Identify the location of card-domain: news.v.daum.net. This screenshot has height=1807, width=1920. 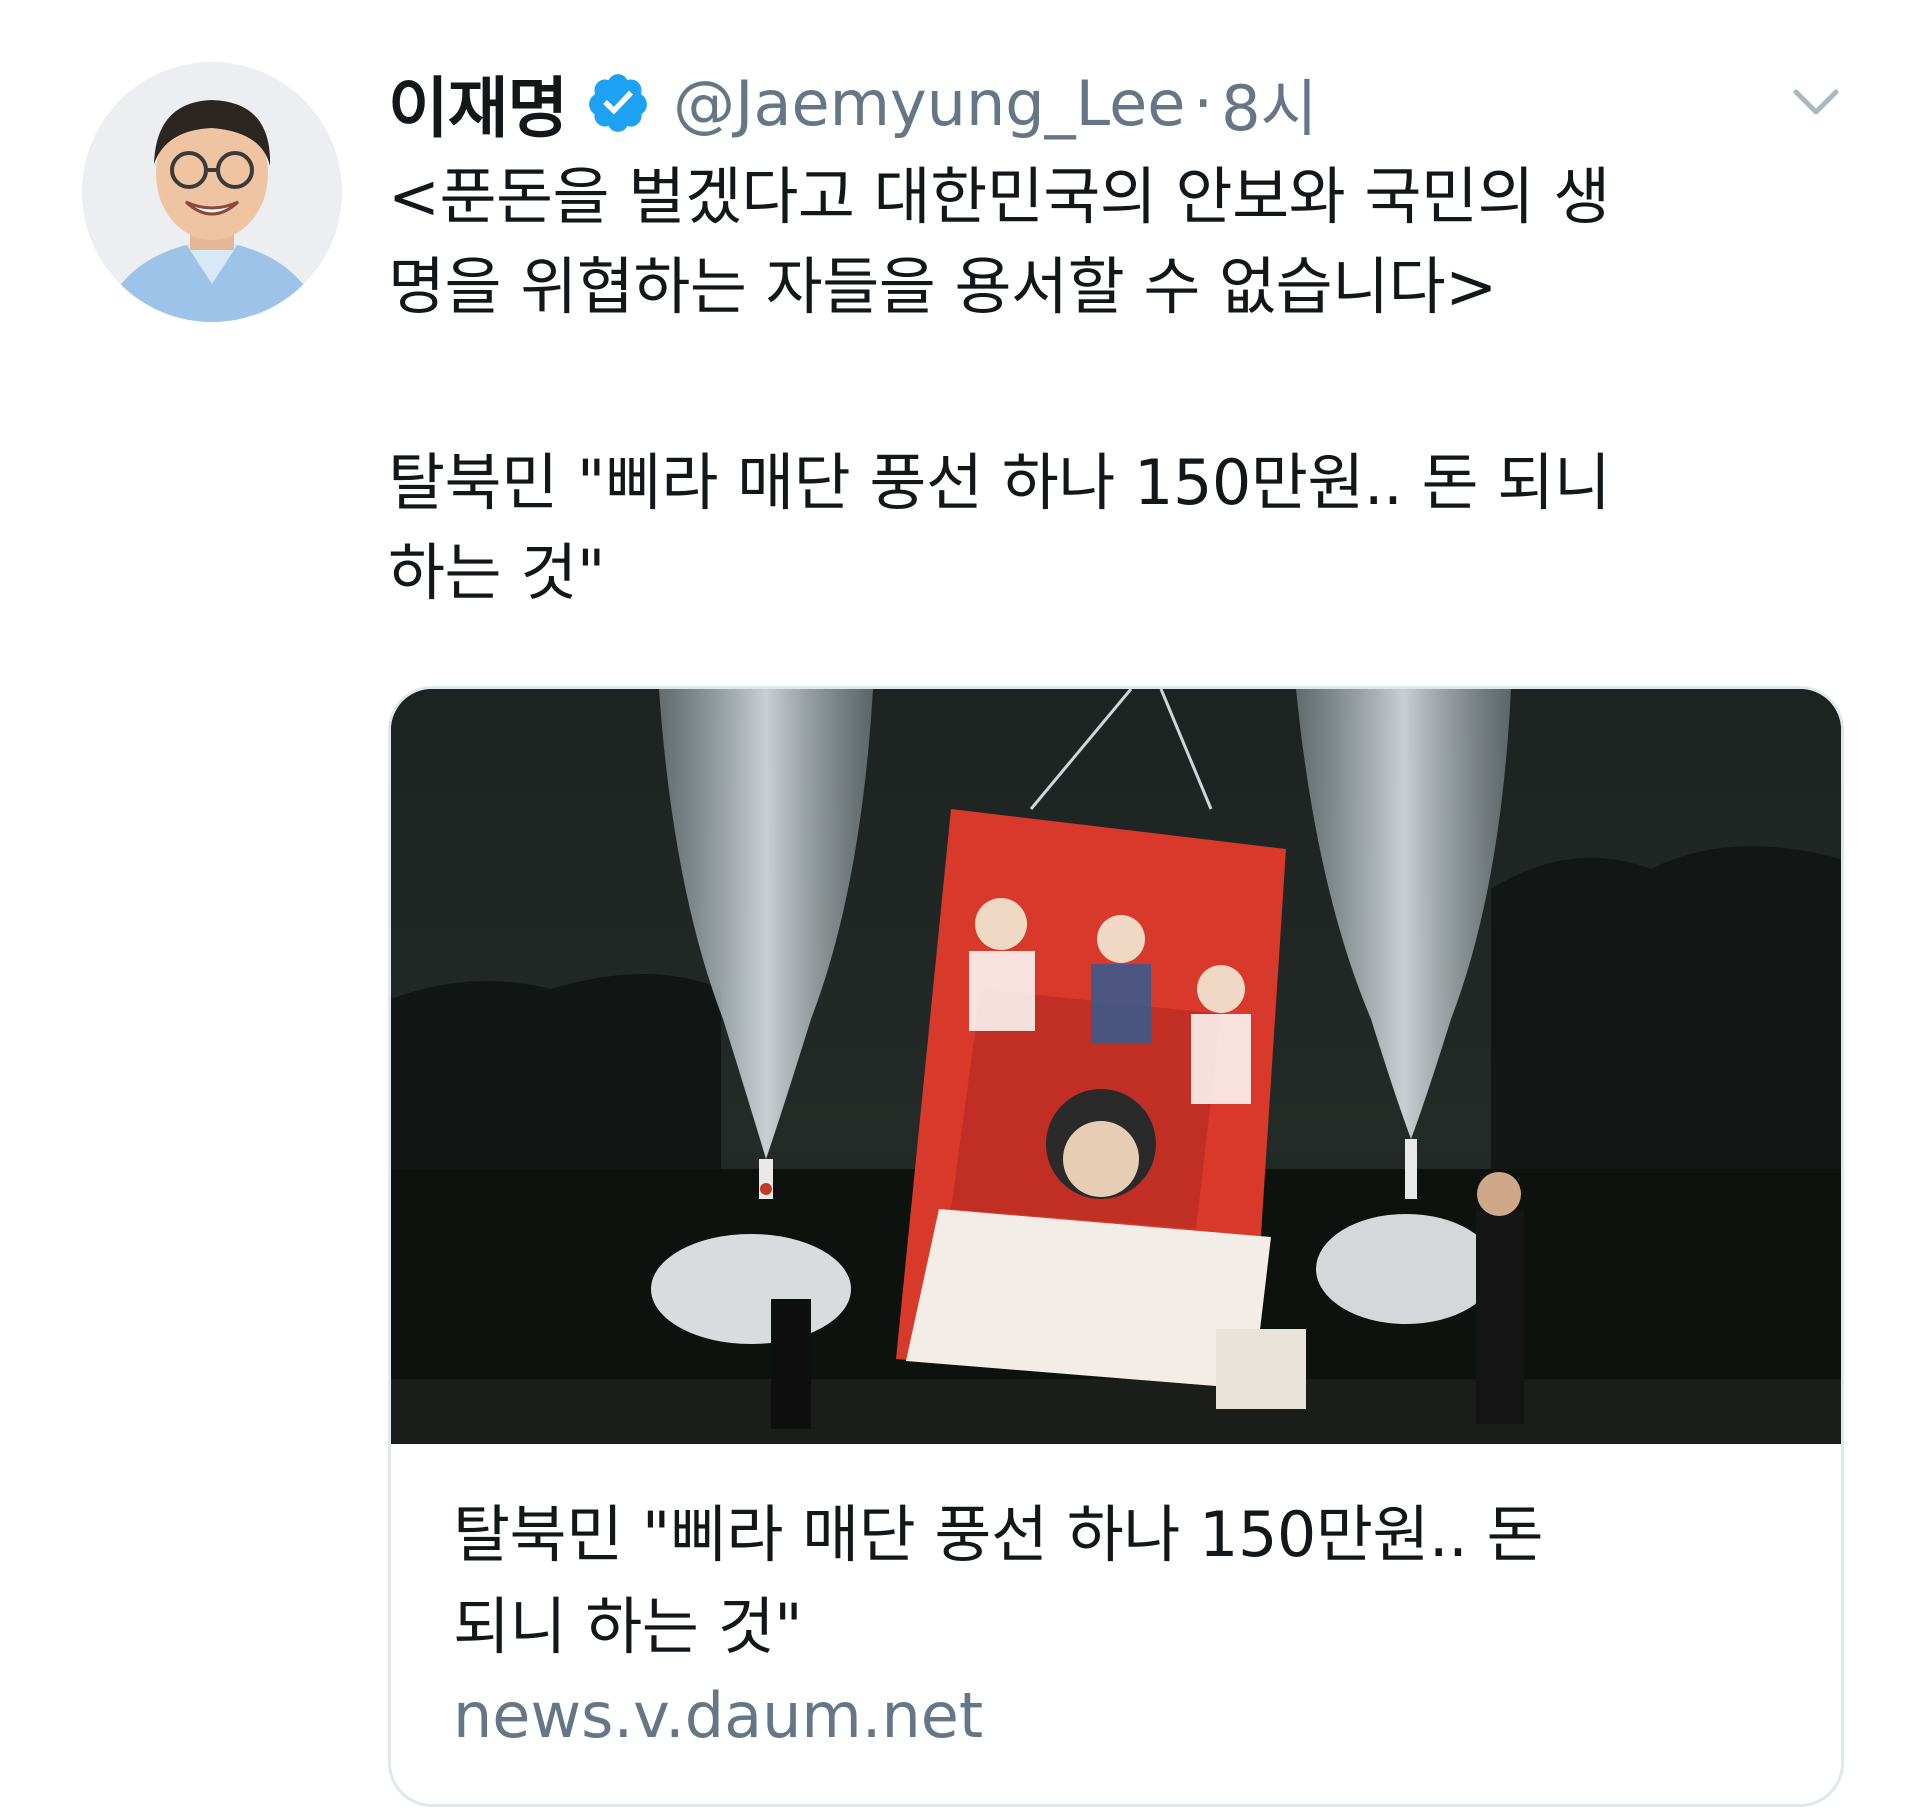
(1123, 1715).